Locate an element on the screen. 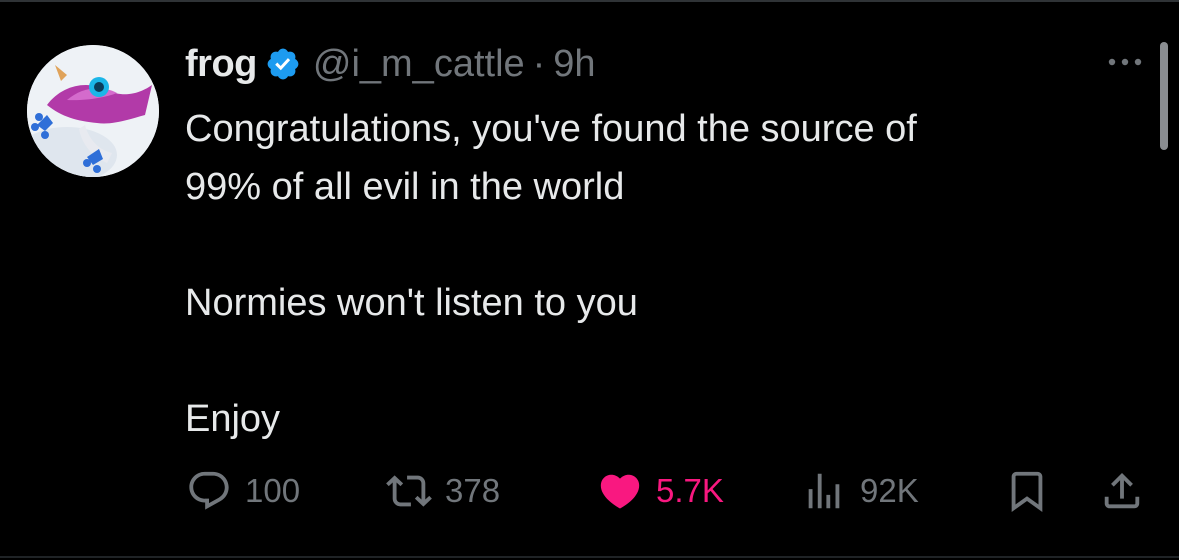 Image resolution: width=1179 pixels, height=560 pixels. post-actions-bar: 100 378 5.7K 92K is located at coordinates (665, 491).